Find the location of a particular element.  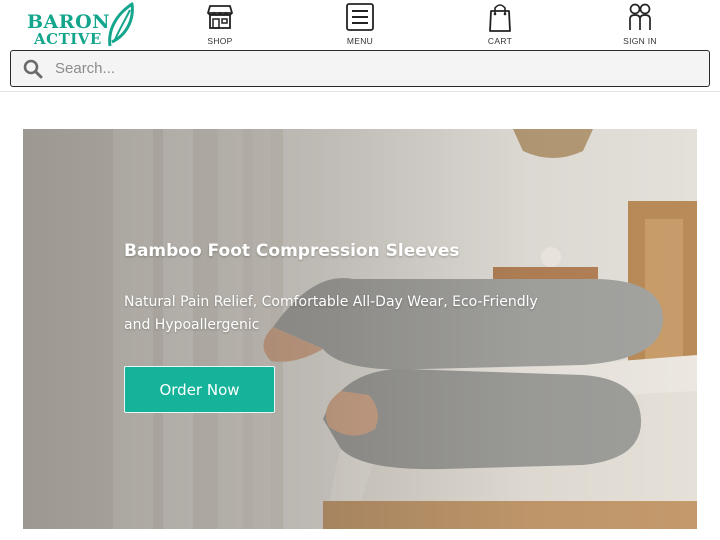

site-header: BARON ACTIVE SHOP MENU CART SIGN IN is located at coordinates (360, 25).